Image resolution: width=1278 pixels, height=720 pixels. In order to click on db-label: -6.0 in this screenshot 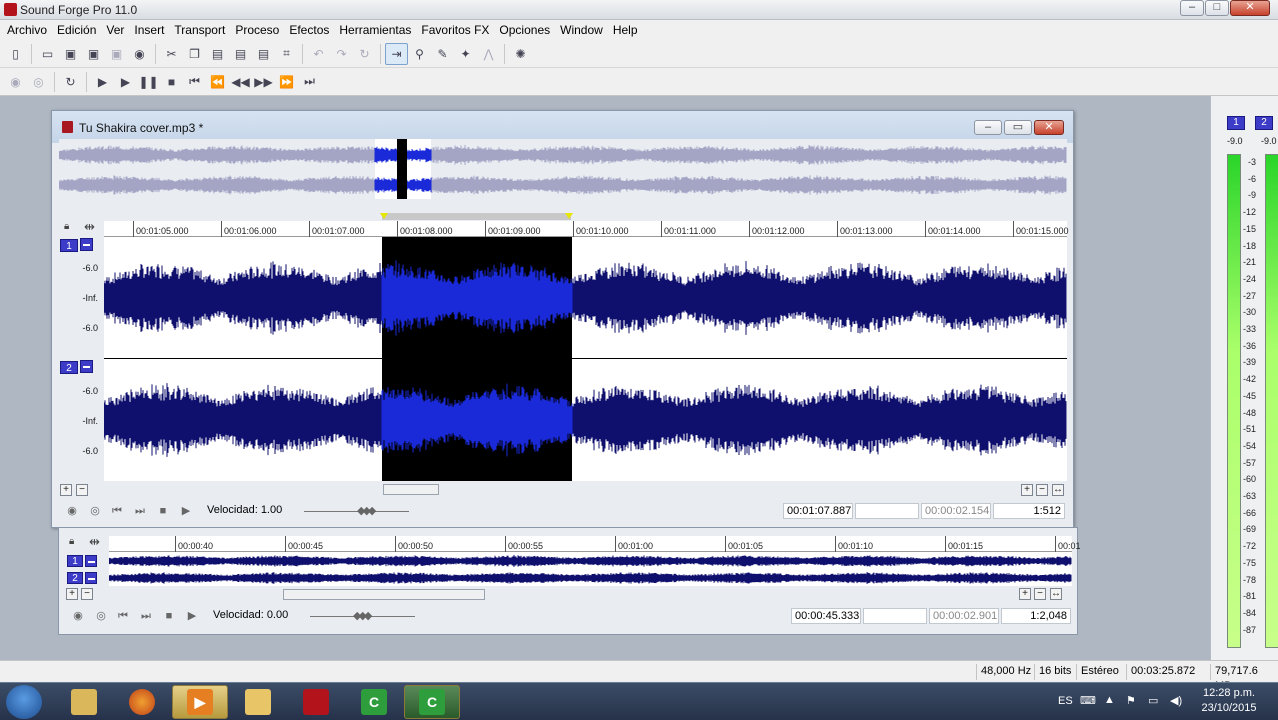, I will do `click(90, 328)`.